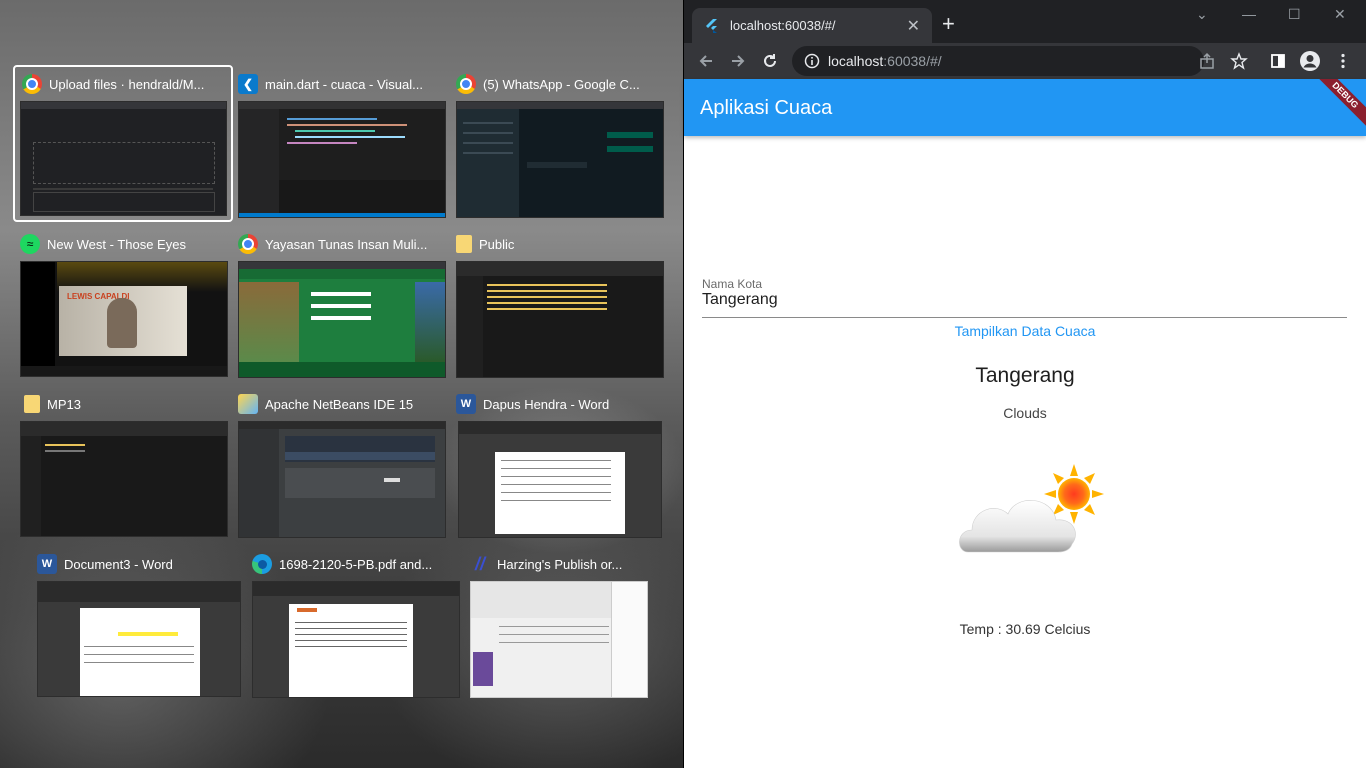  What do you see at coordinates (711, 25) in the screenshot?
I see `flutter-icon` at bounding box center [711, 25].